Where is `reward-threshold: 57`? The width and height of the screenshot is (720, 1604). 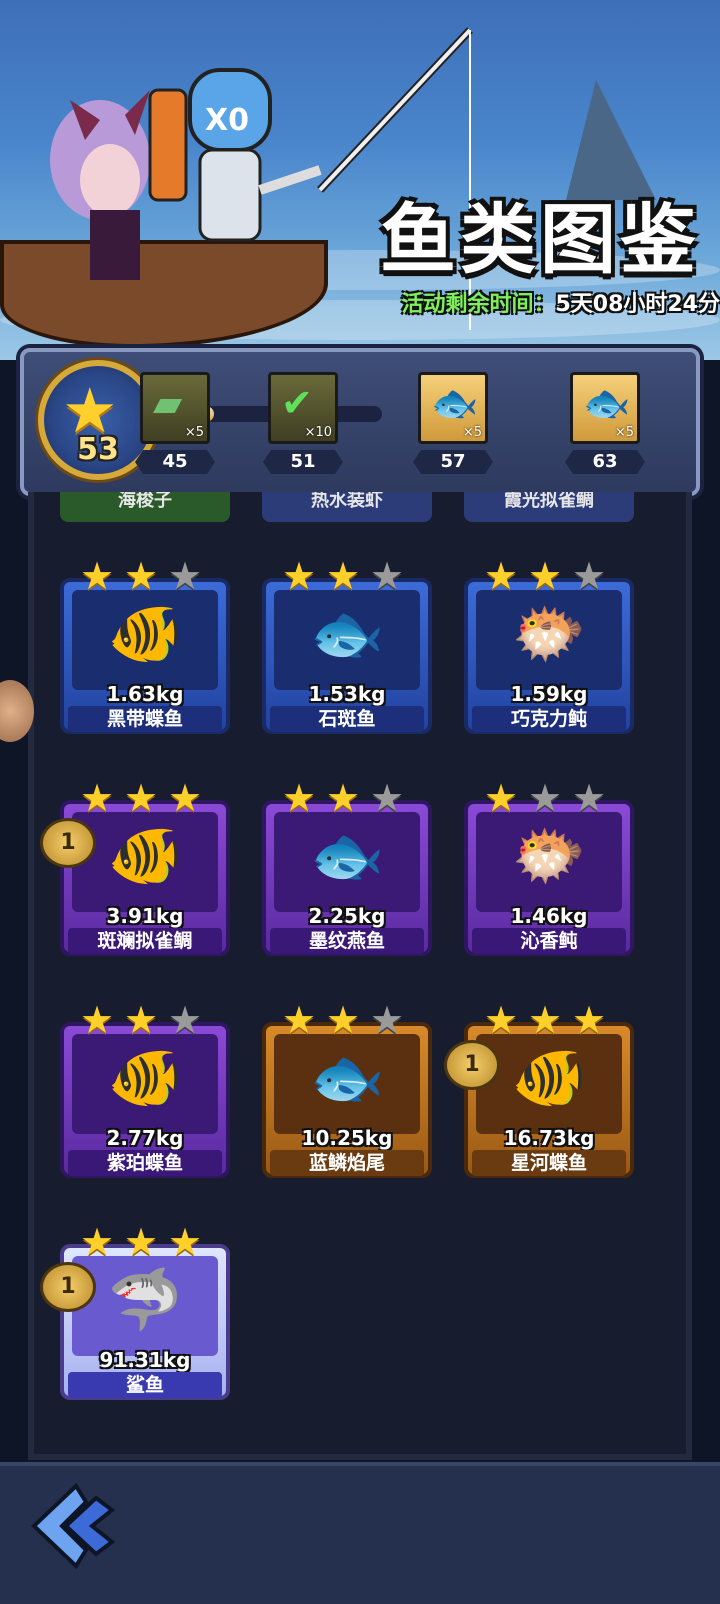
reward-threshold: 57 is located at coordinates (453, 462).